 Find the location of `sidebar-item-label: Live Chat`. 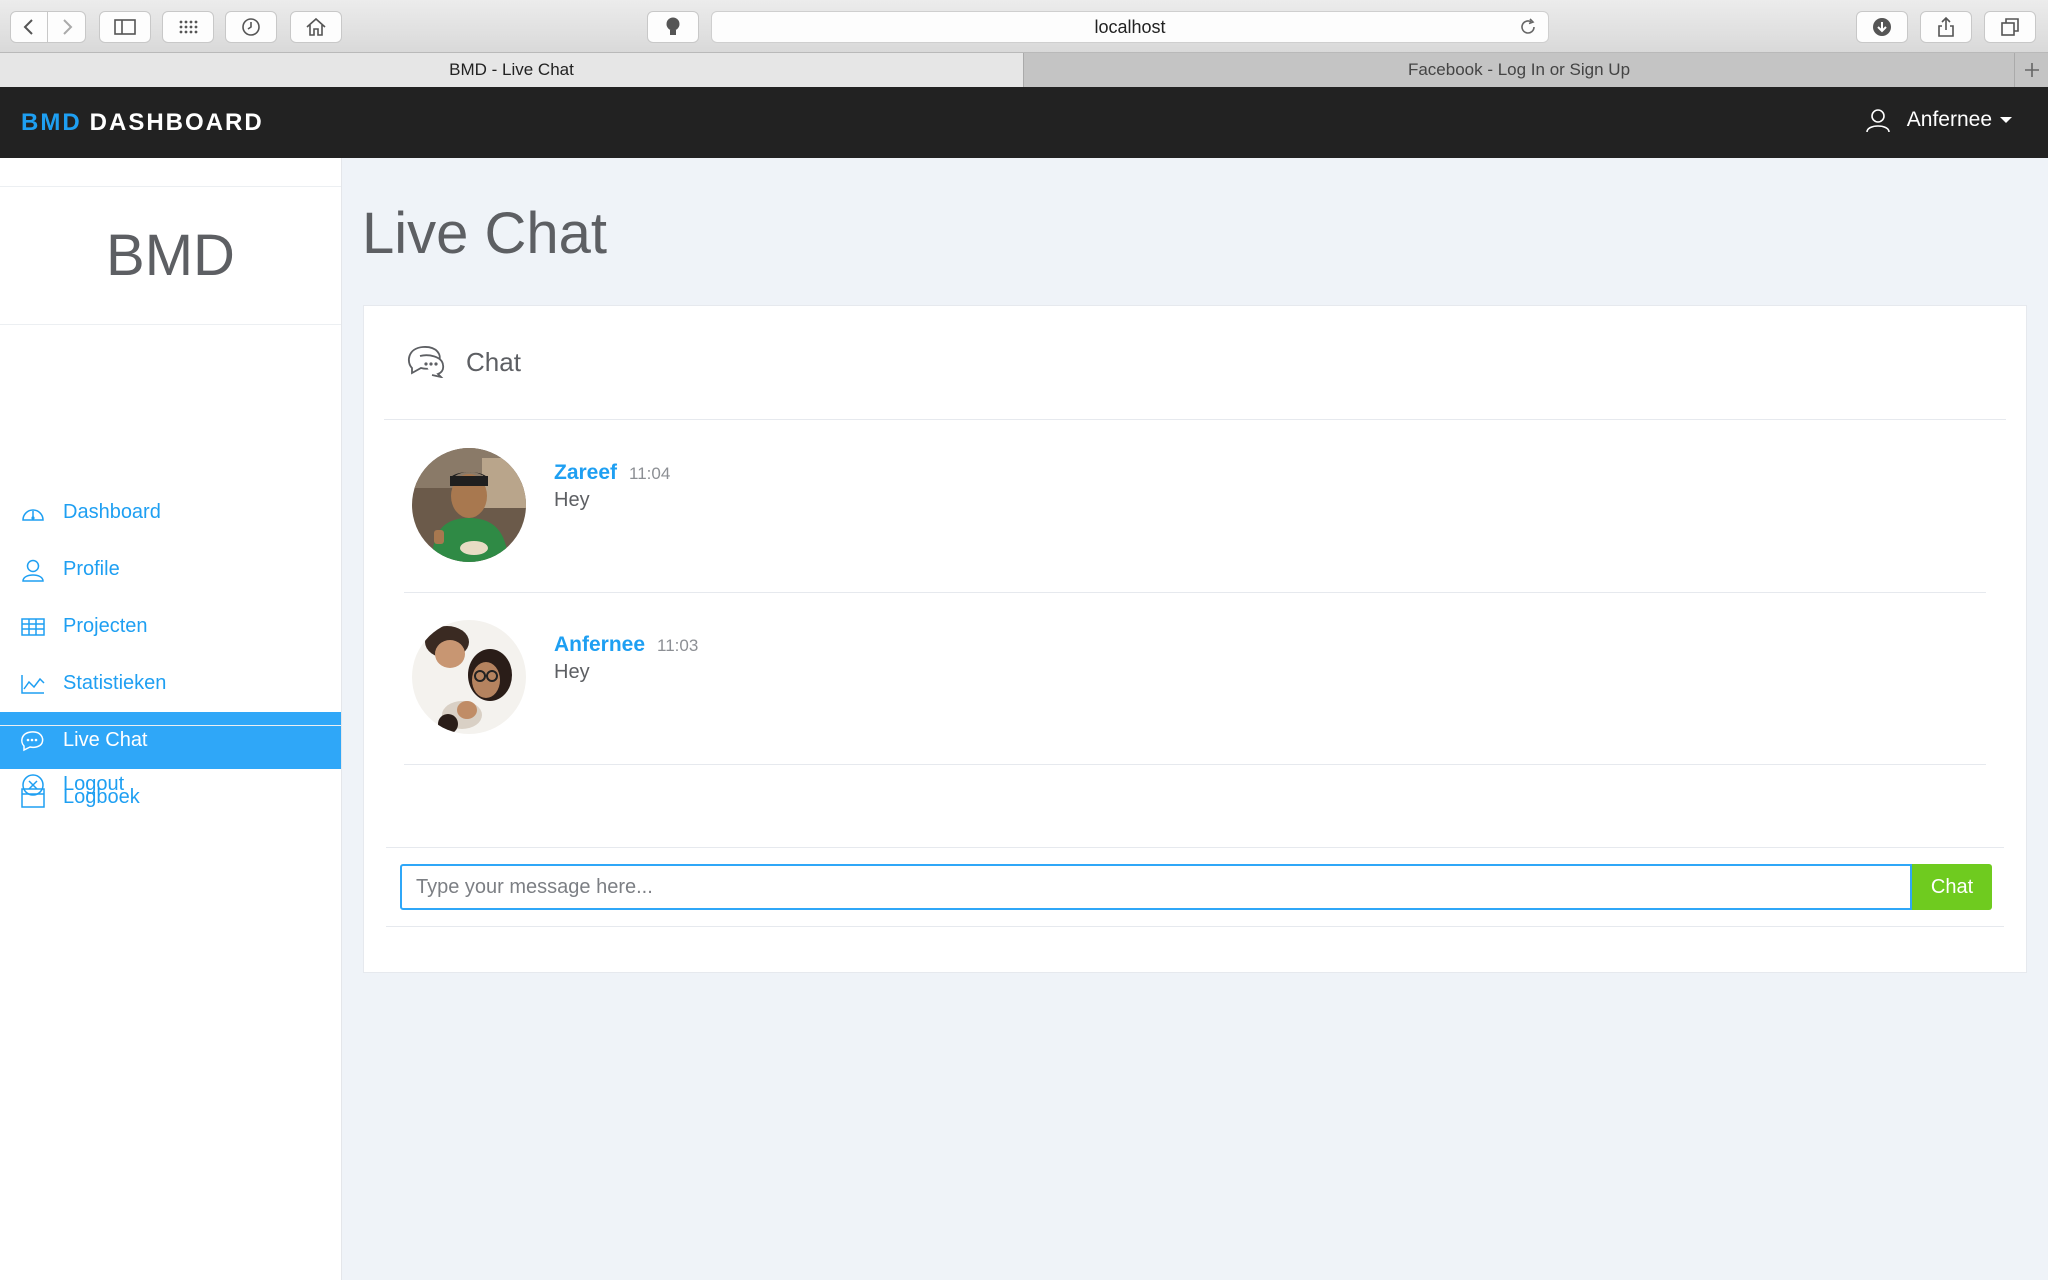

sidebar-item-label: Live Chat is located at coordinates (105, 740).